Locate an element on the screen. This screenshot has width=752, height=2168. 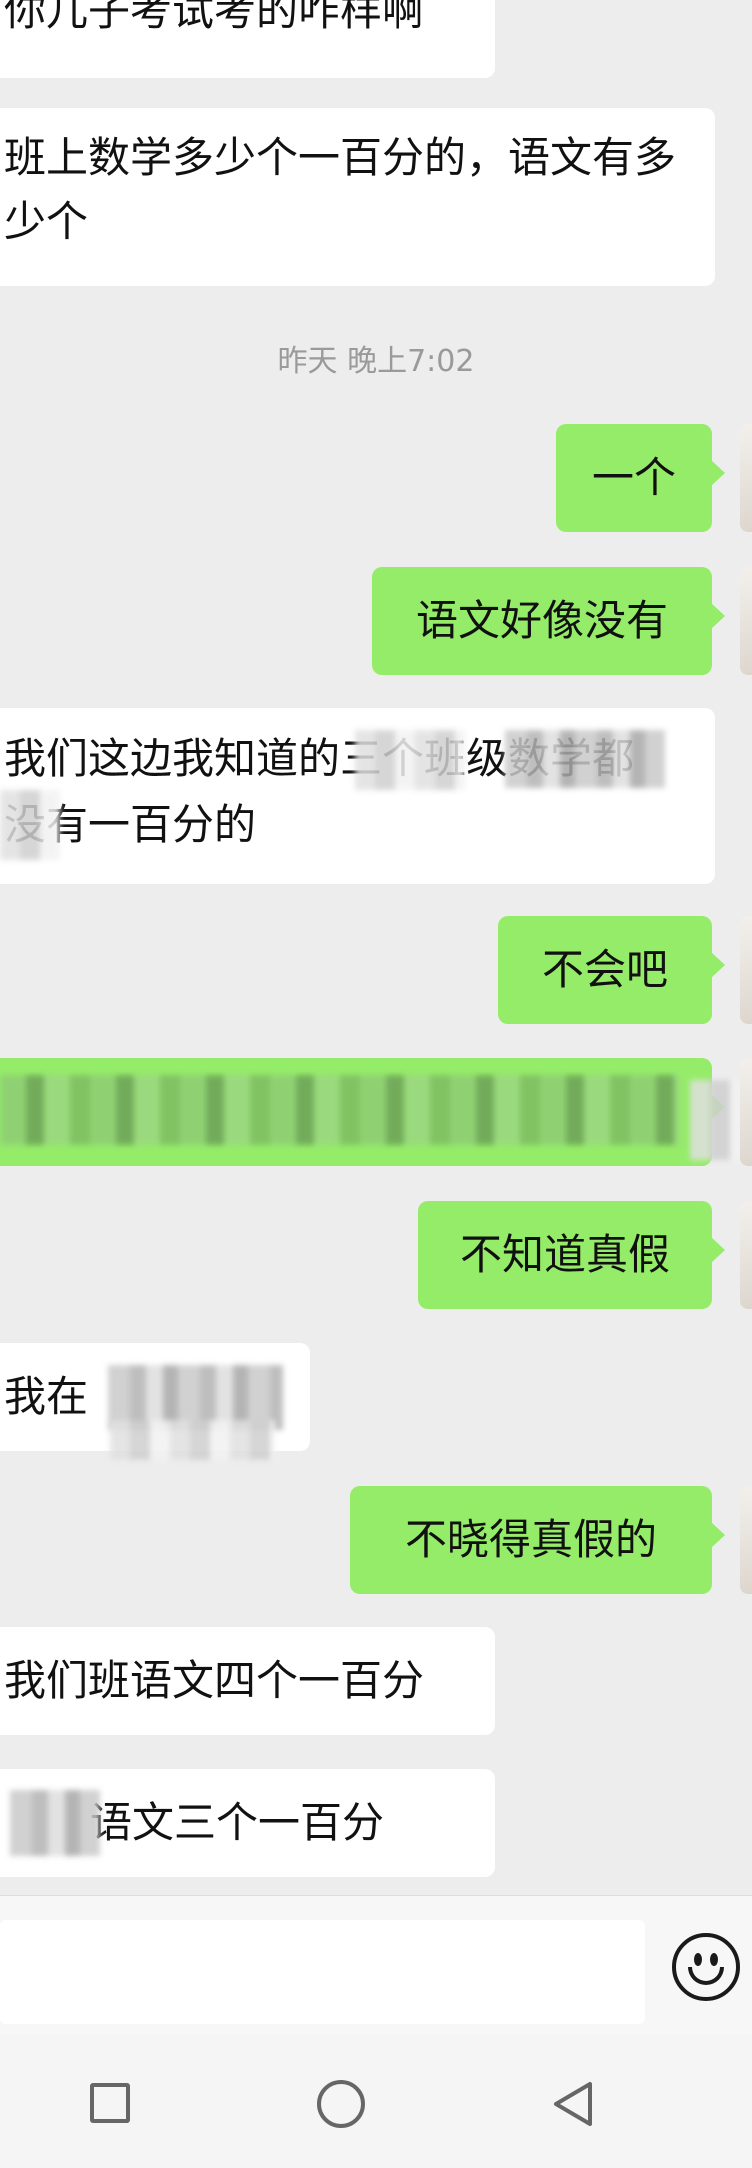
message-text: 班上数学多少个一百分的，语文有多少个 is located at coordinates (340, 189).